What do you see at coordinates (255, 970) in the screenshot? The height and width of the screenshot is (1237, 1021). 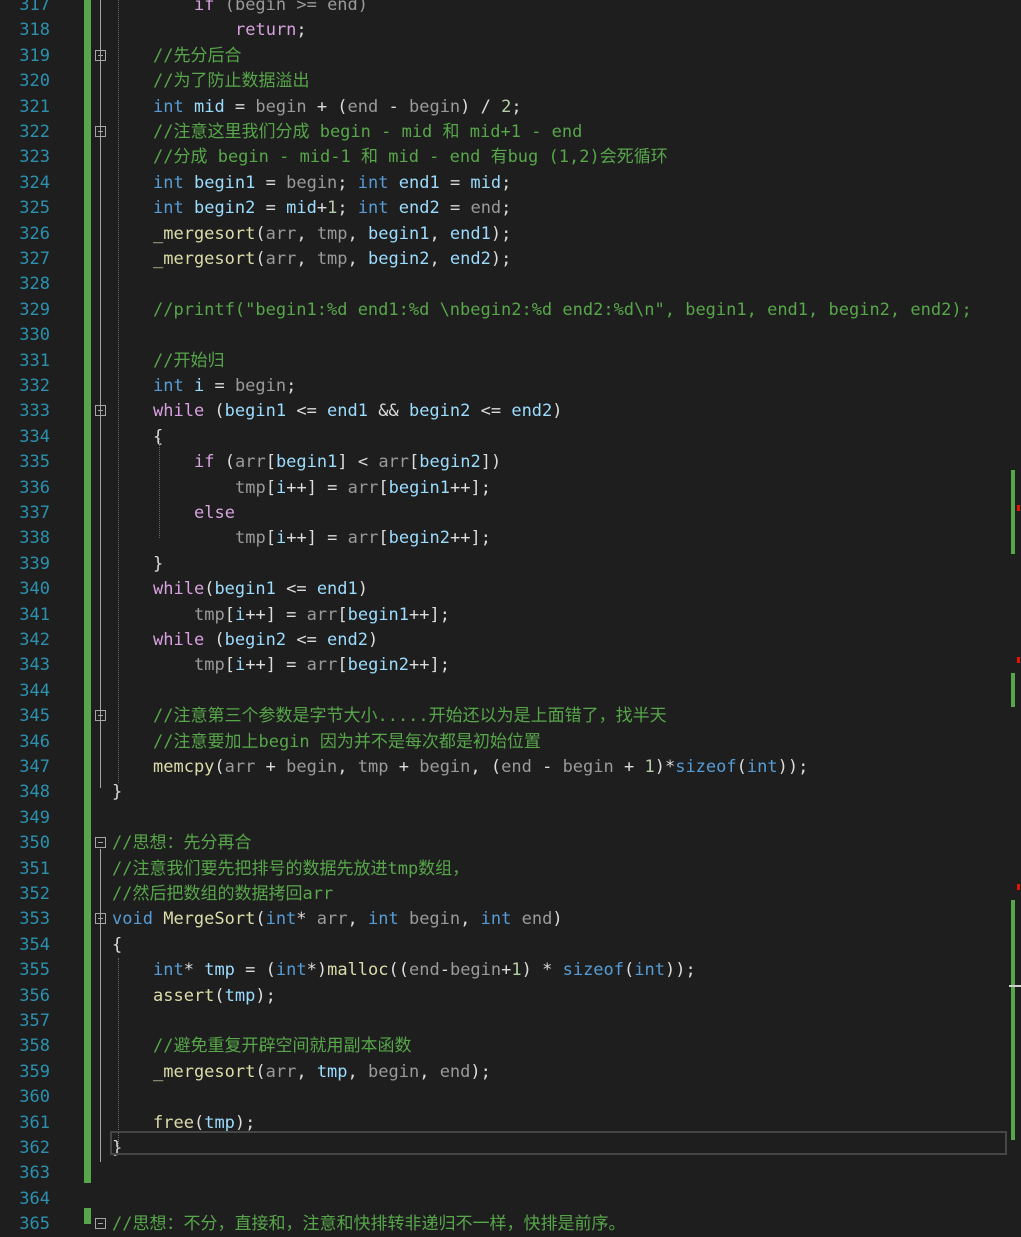 I see `code-token: = (` at bounding box center [255, 970].